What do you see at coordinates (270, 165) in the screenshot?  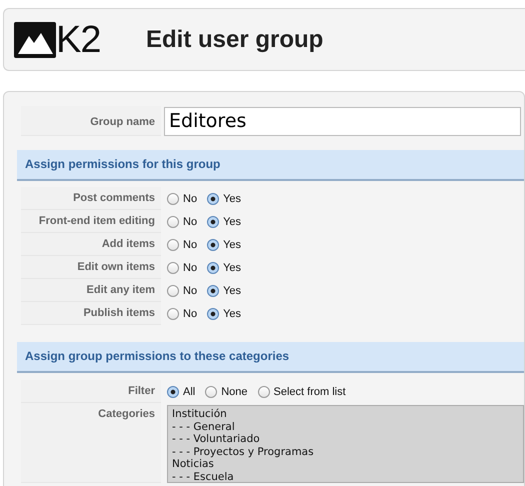 I see `section-heading: Assign permissions for this group` at bounding box center [270, 165].